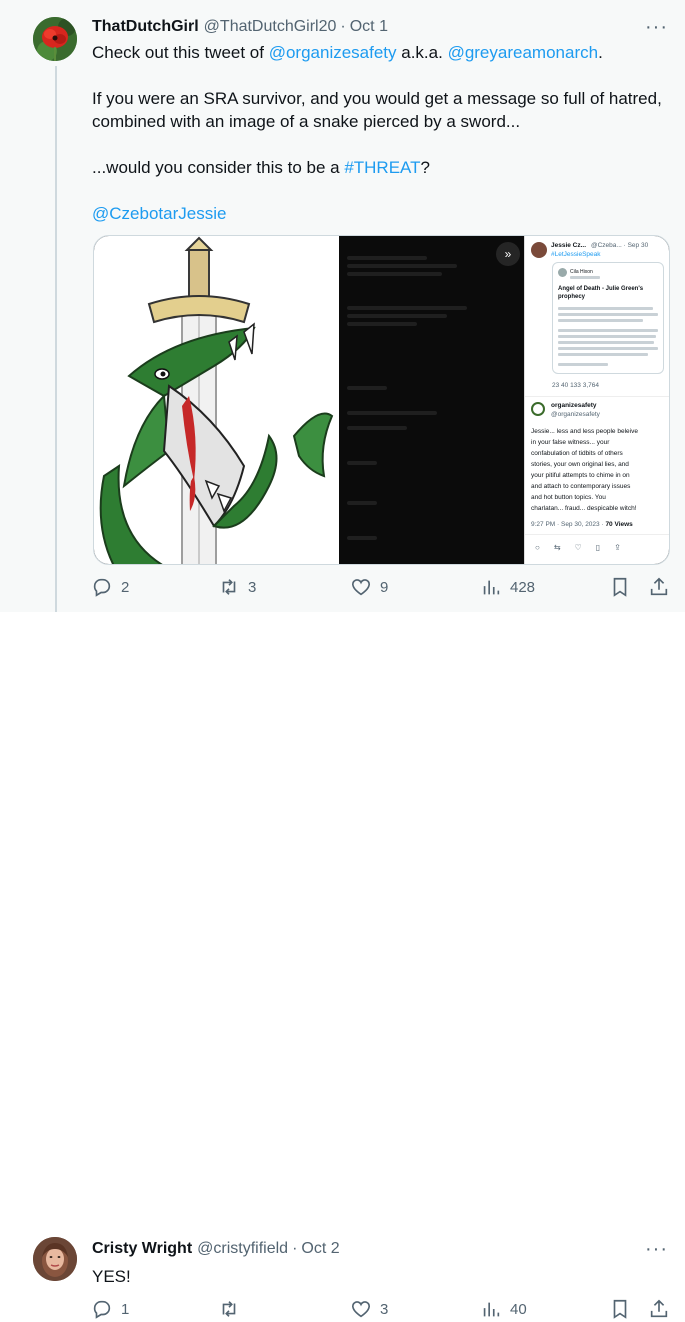  What do you see at coordinates (382, 167) in the screenshot?
I see `hashtag-link: #THREAT` at bounding box center [382, 167].